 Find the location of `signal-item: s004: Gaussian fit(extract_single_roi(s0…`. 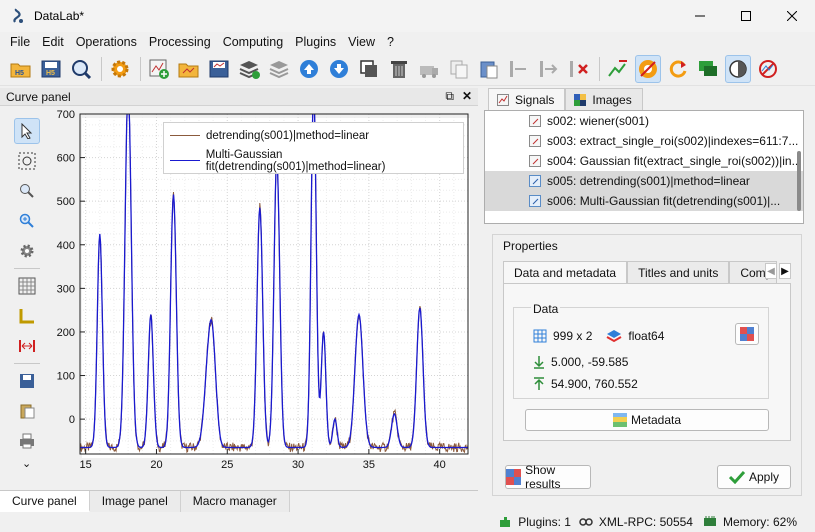

signal-item: s004: Gaussian fit(extract_single_roi(s0… is located at coordinates (644, 161).